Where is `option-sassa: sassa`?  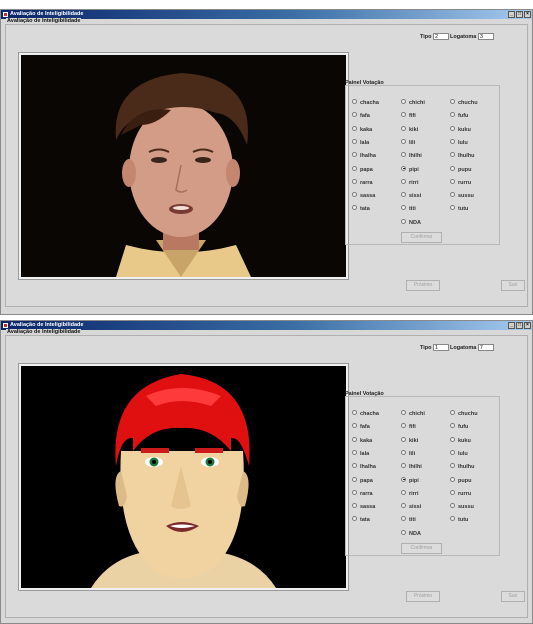
option-sassa: sassa is located at coordinates (363, 506).